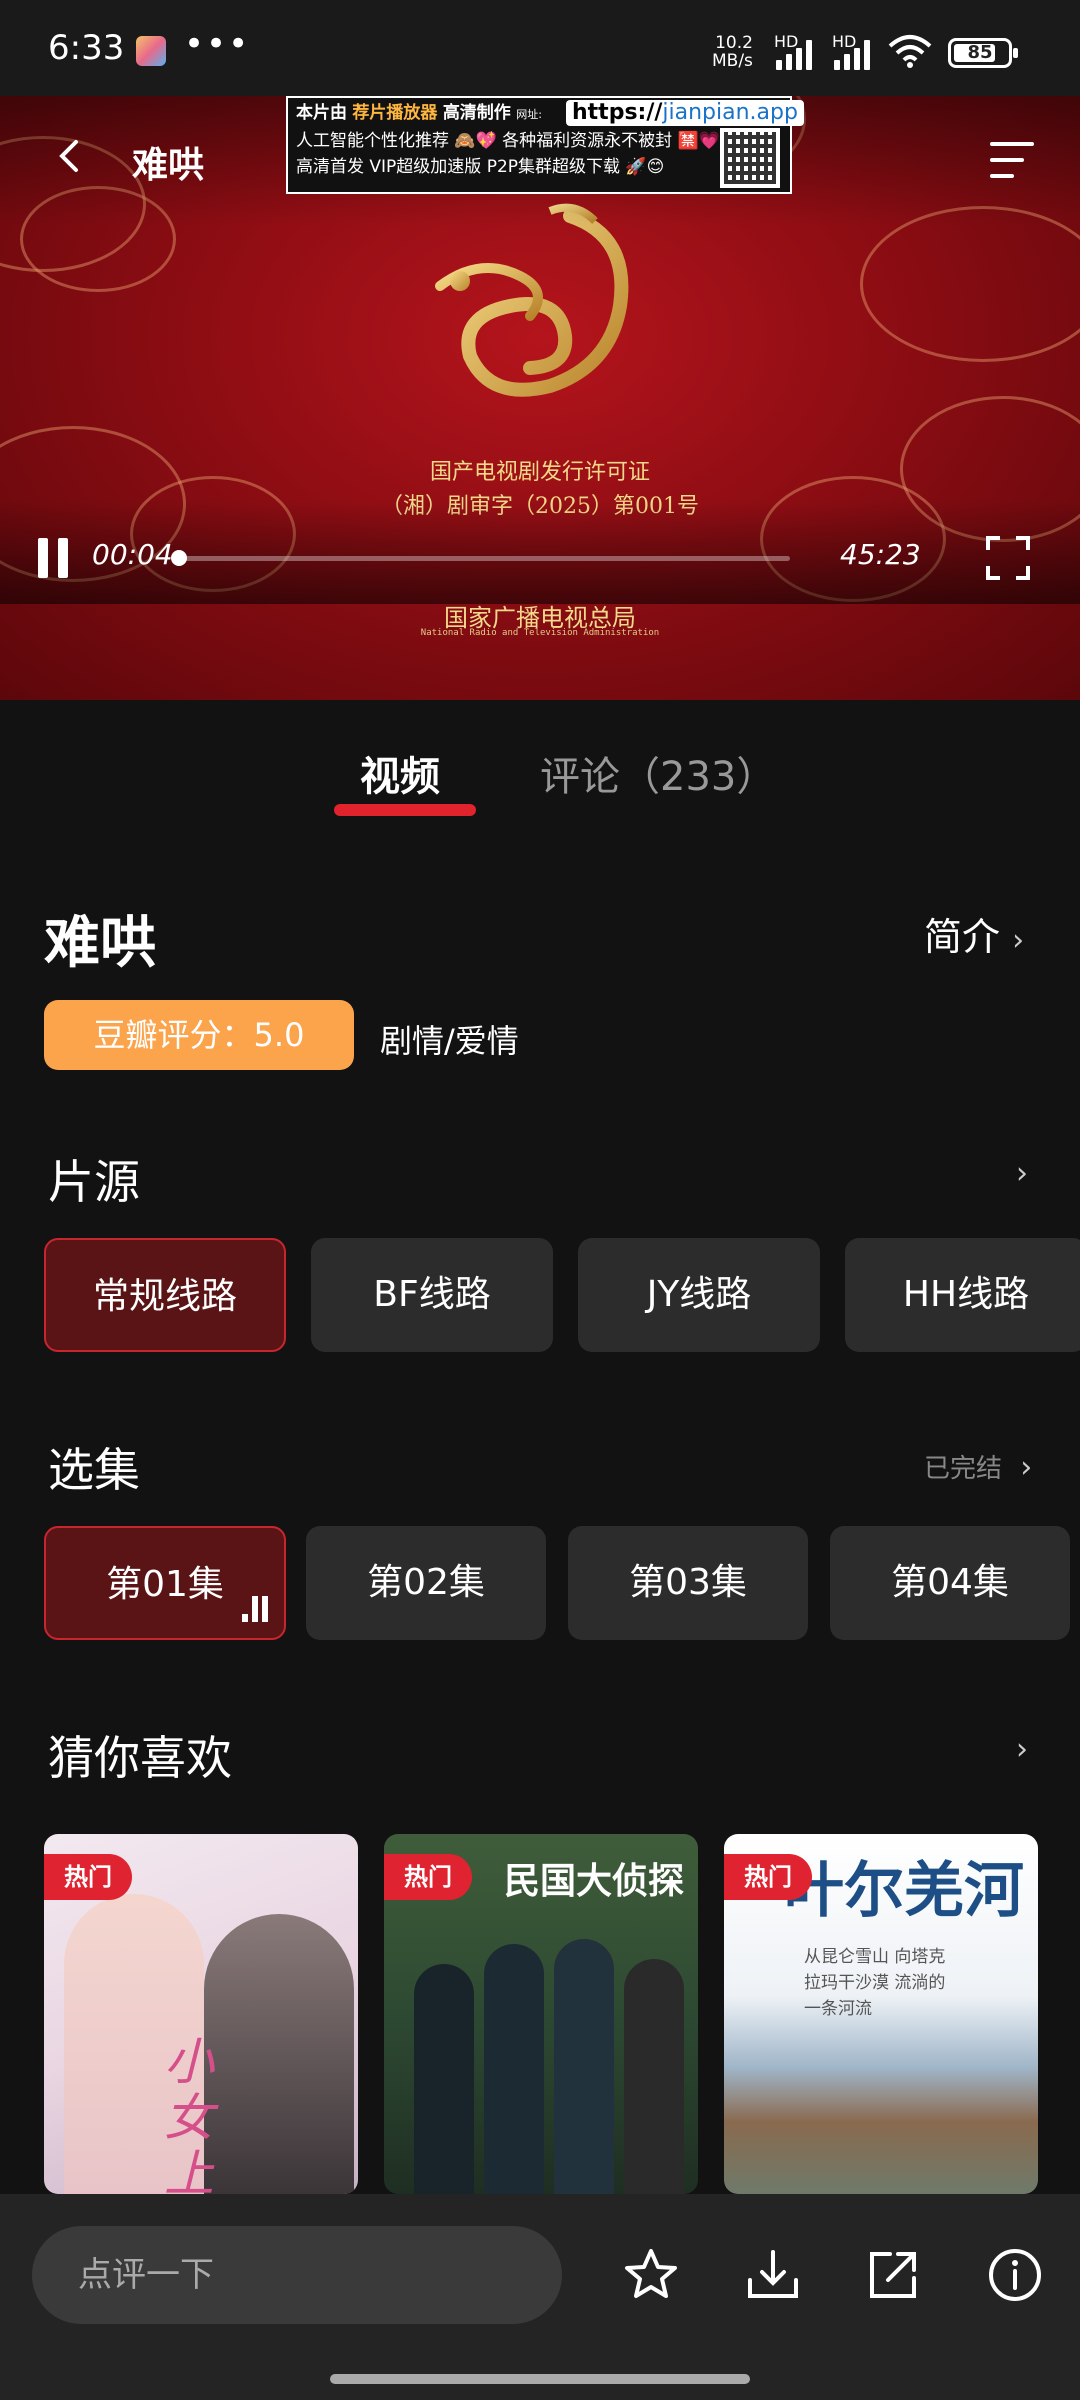 The height and width of the screenshot is (2400, 1080). I want to click on intro-link: 简介 ›, so click(974, 933).